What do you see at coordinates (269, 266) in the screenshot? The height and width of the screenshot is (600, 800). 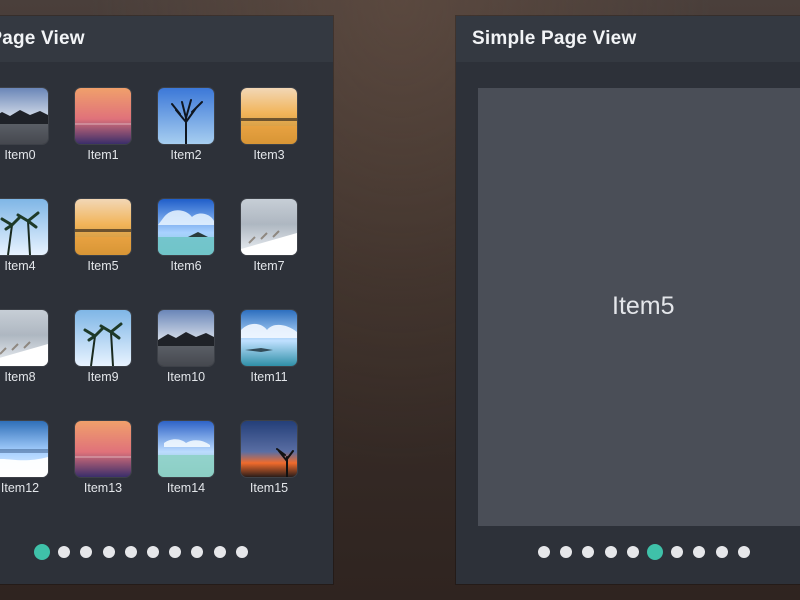 I see `item-label: Item7` at bounding box center [269, 266].